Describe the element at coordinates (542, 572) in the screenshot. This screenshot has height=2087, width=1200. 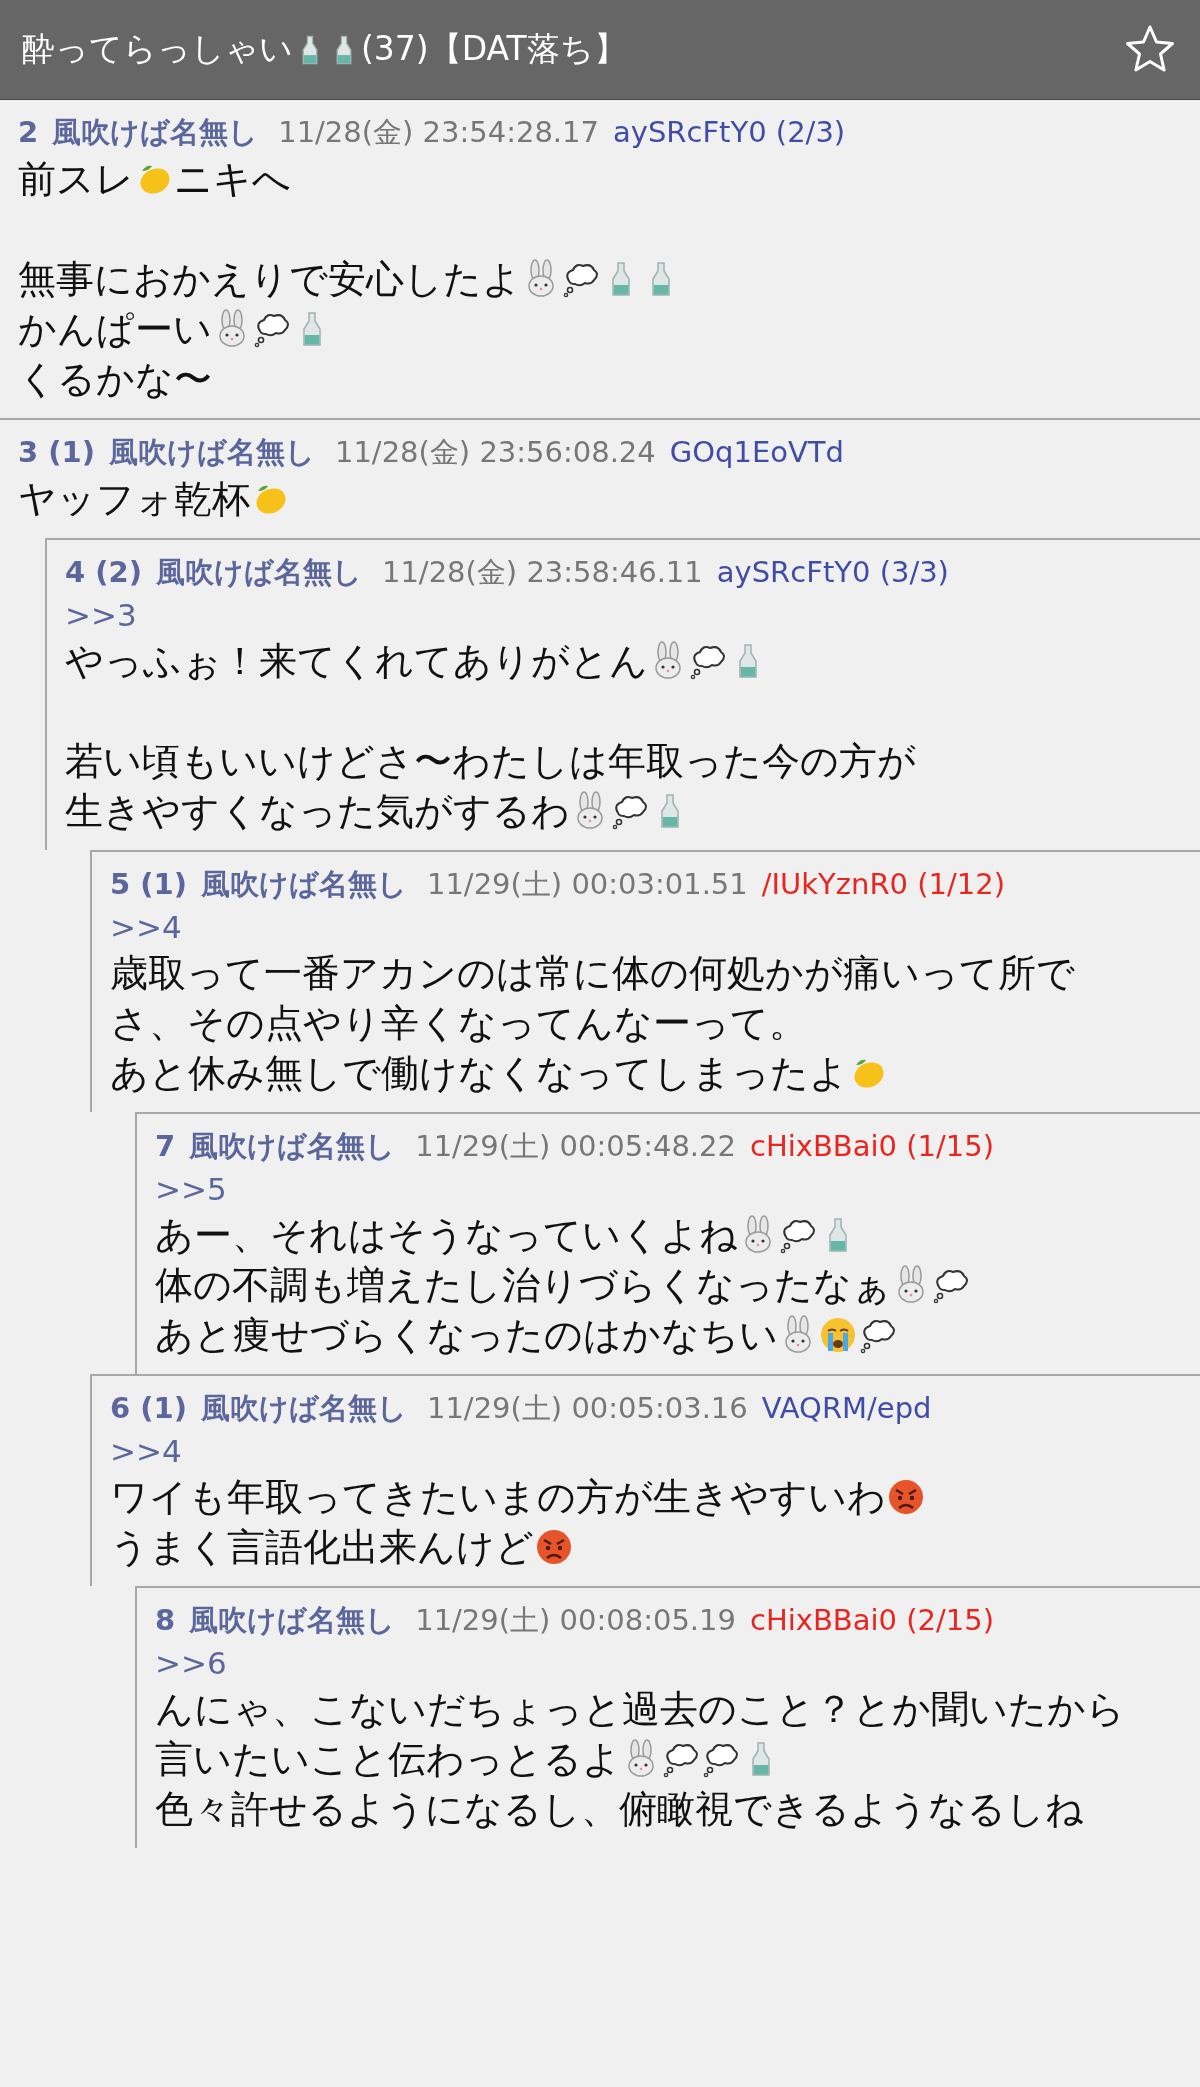
I see `post-date: 11/28(金) 23:58:46.11` at that location.